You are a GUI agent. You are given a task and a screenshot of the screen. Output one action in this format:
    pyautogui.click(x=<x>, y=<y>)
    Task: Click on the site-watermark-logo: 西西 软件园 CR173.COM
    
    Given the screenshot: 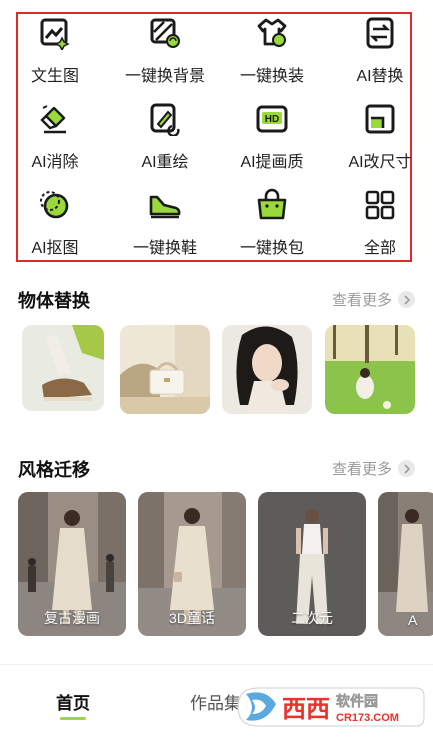 What is the action you would take?
    pyautogui.click(x=331, y=707)
    